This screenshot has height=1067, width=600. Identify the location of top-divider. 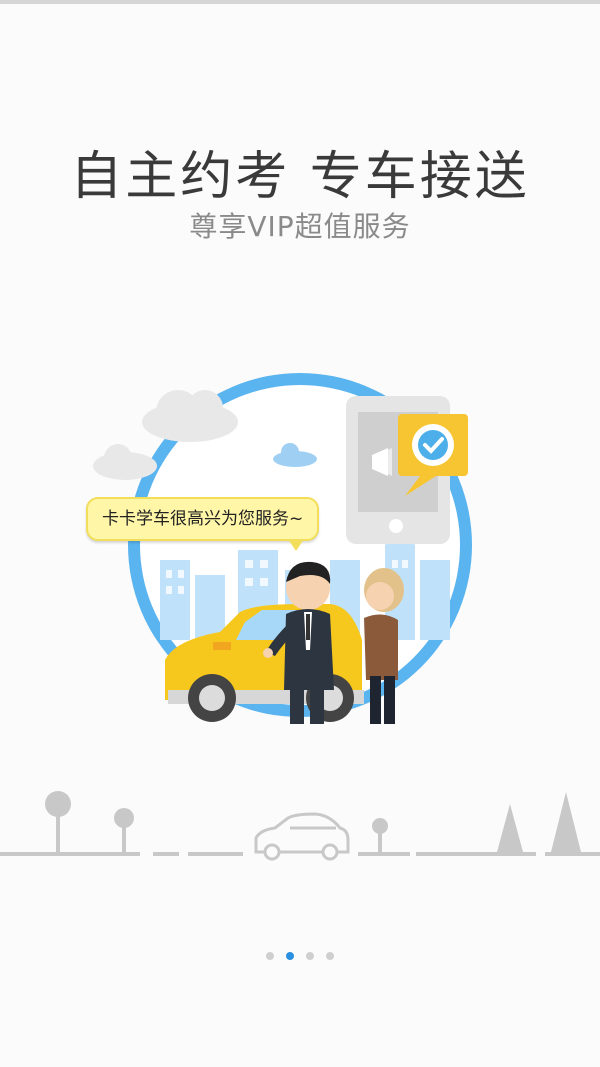
(300, 2).